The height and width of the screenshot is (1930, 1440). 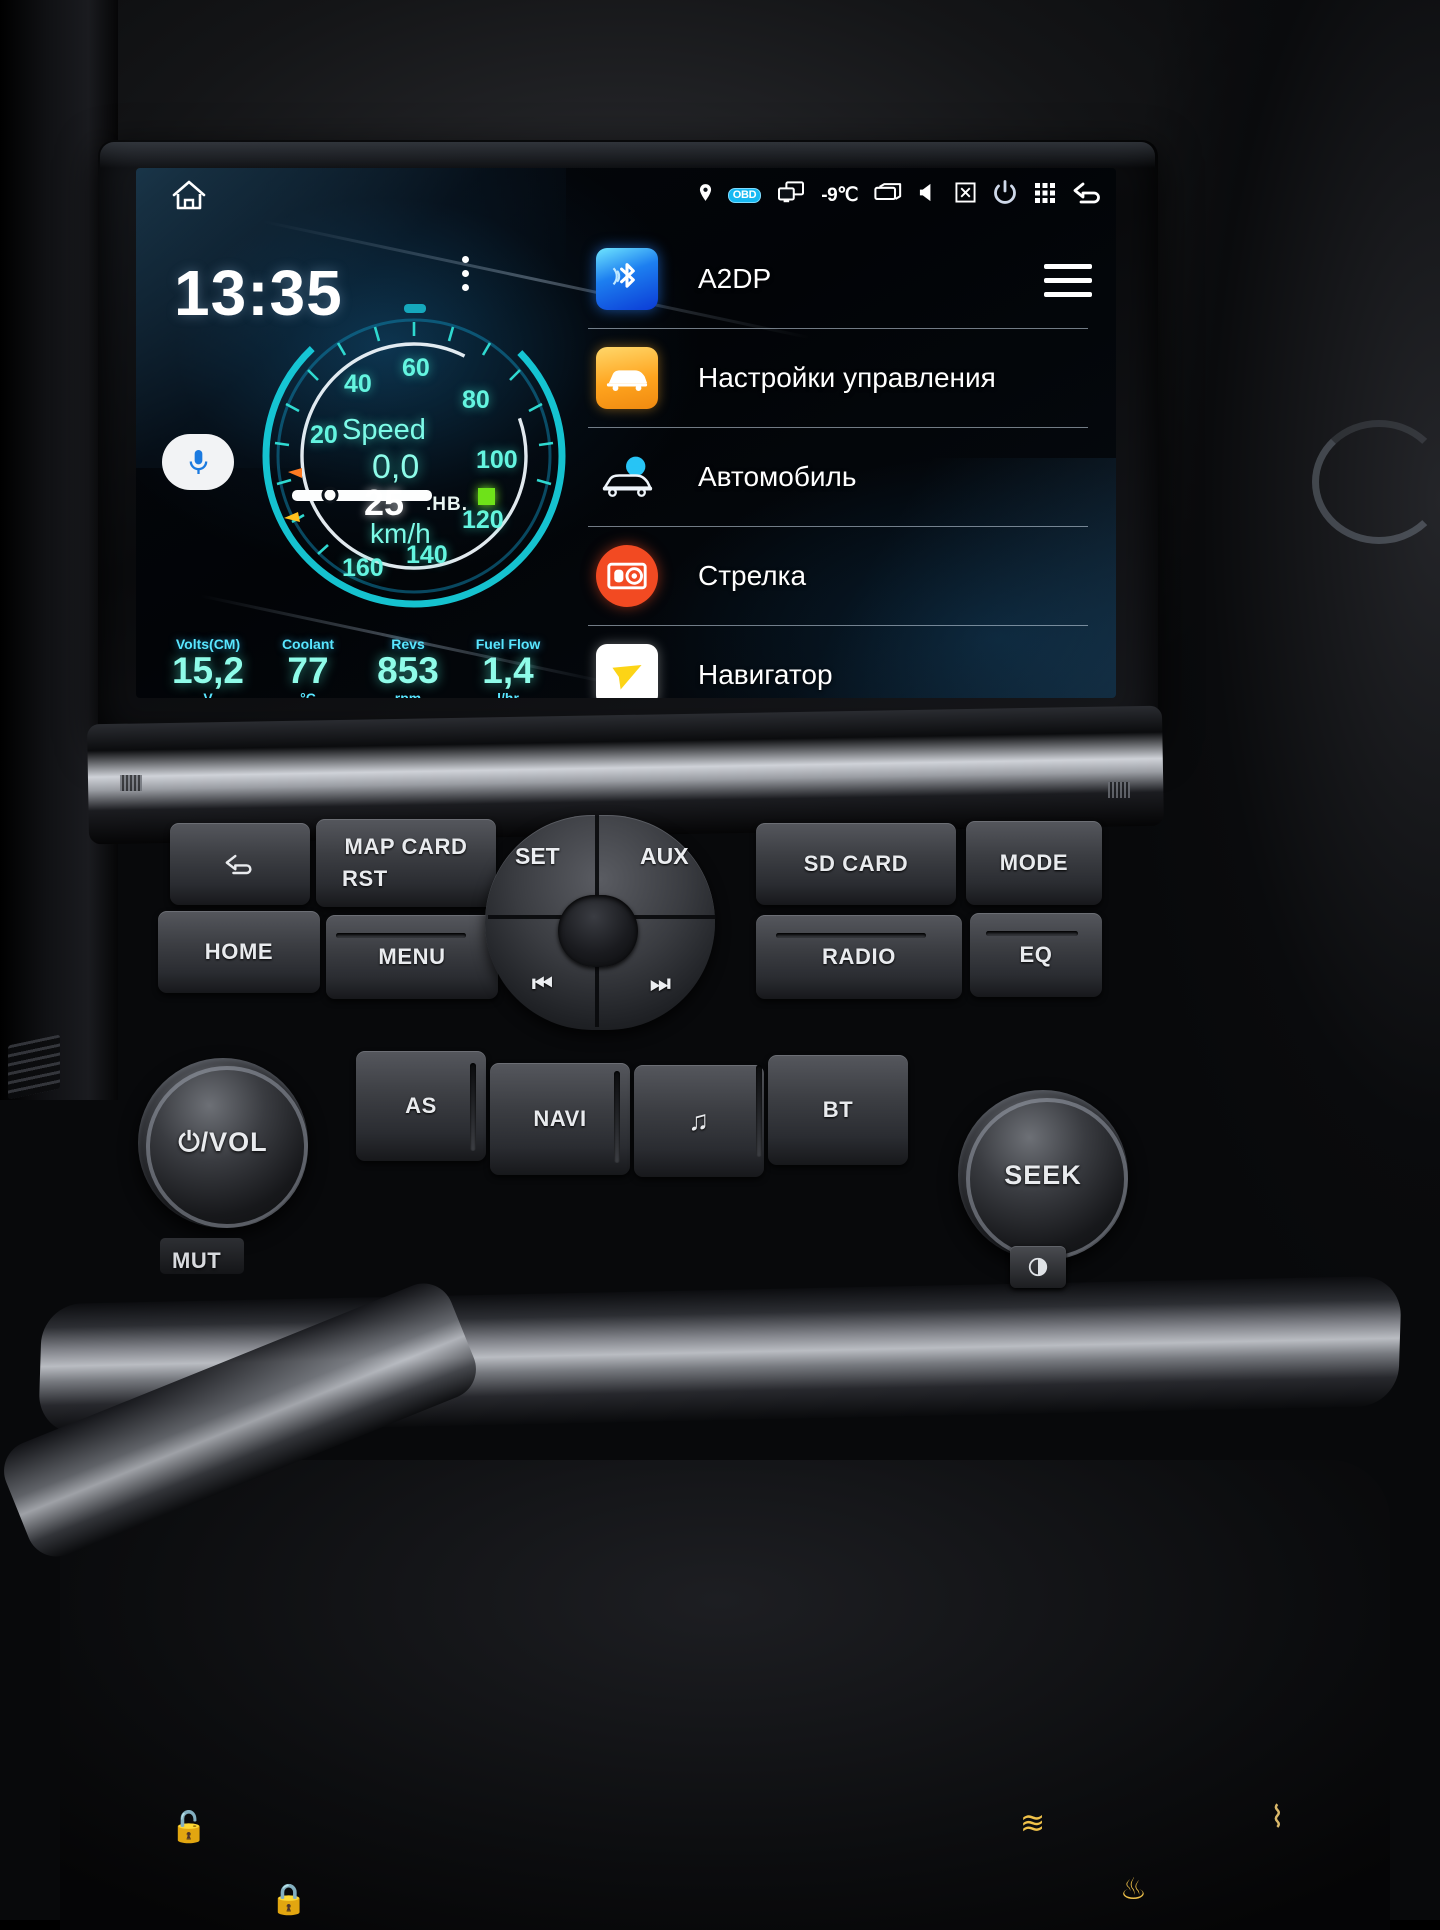 I want to click on readout-unit: l/hr, so click(x=508, y=693).